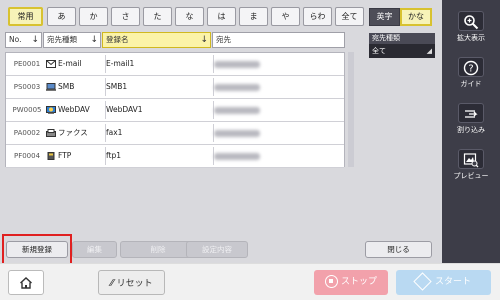 Image resolution: width=500 pixels, height=300 pixels. Describe the element at coordinates (117, 39) in the screenshot. I see `header-name-label: 登録名` at that location.